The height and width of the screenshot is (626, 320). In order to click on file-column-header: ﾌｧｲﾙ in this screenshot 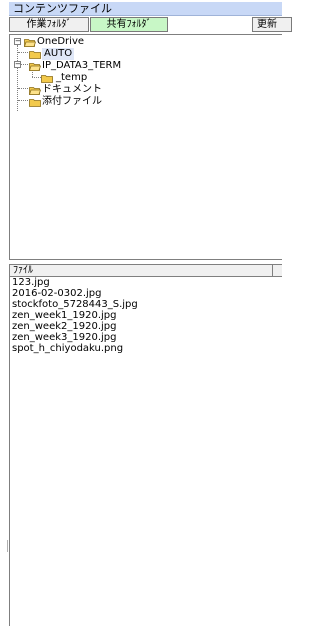, I will do `click(23, 270)`.